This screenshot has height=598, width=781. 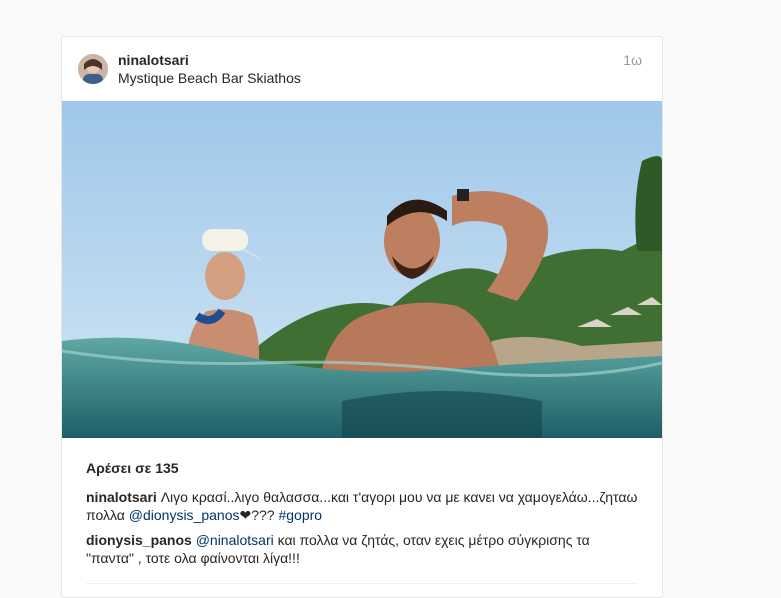 What do you see at coordinates (235, 540) in the screenshot?
I see `mention-link: @ninalotsari` at bounding box center [235, 540].